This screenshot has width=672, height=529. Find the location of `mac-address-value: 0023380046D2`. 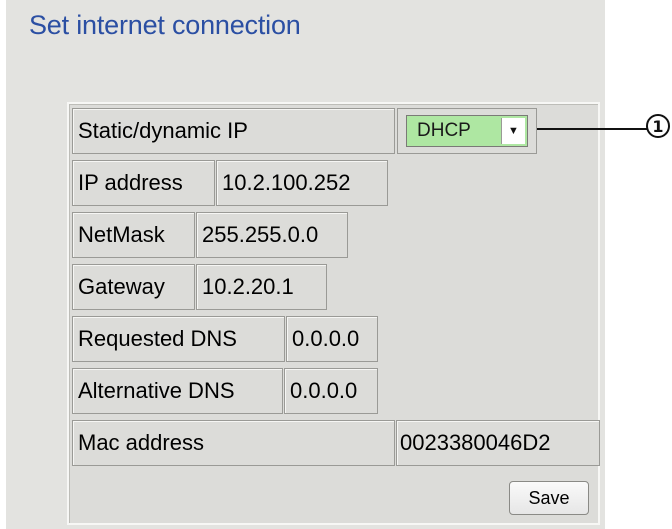

mac-address-value: 0023380046D2 is located at coordinates (498, 443).